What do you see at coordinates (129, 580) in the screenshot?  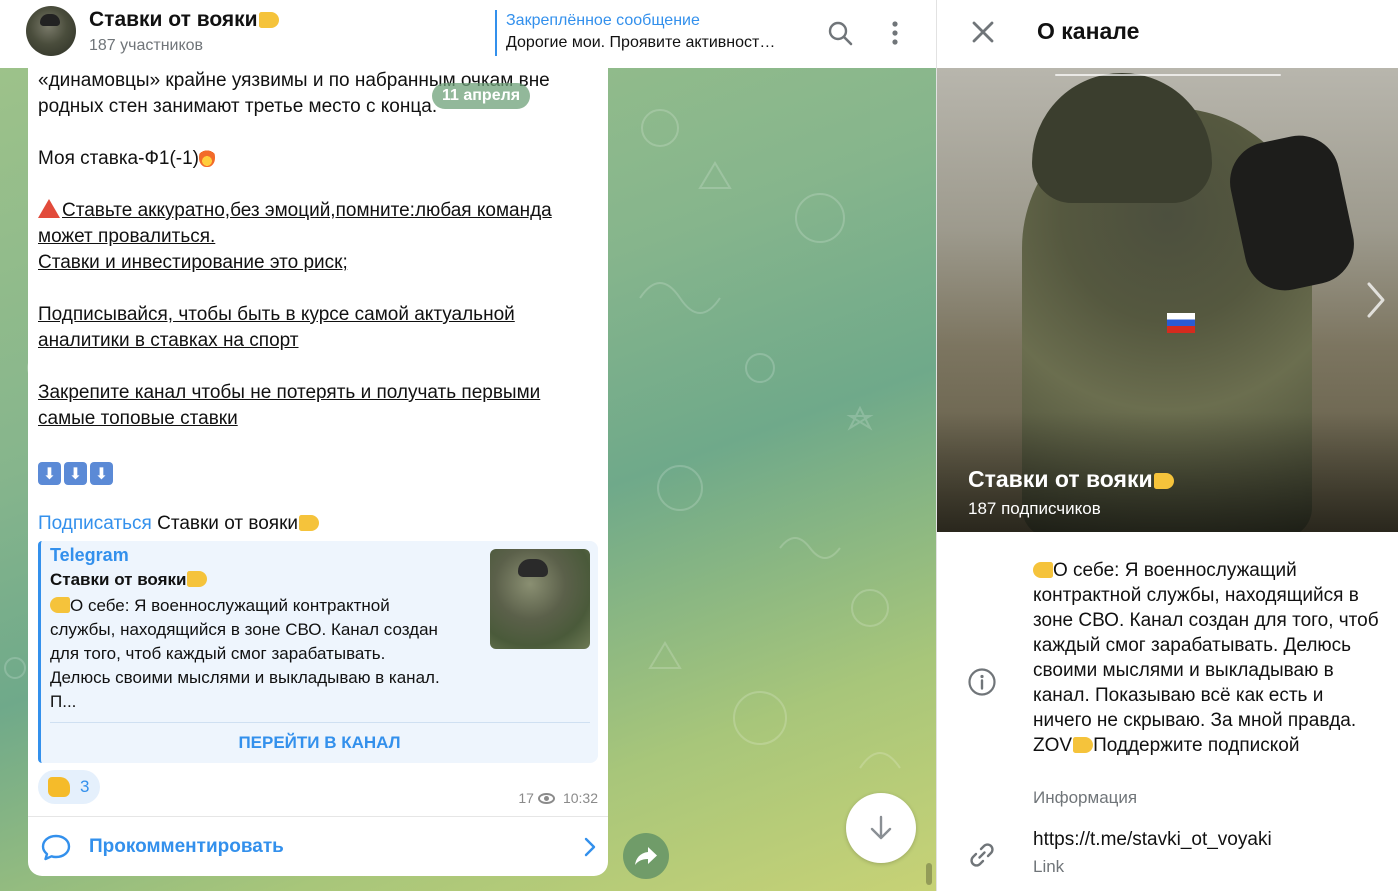 I see `preview-title: Ставки от вояки` at bounding box center [129, 580].